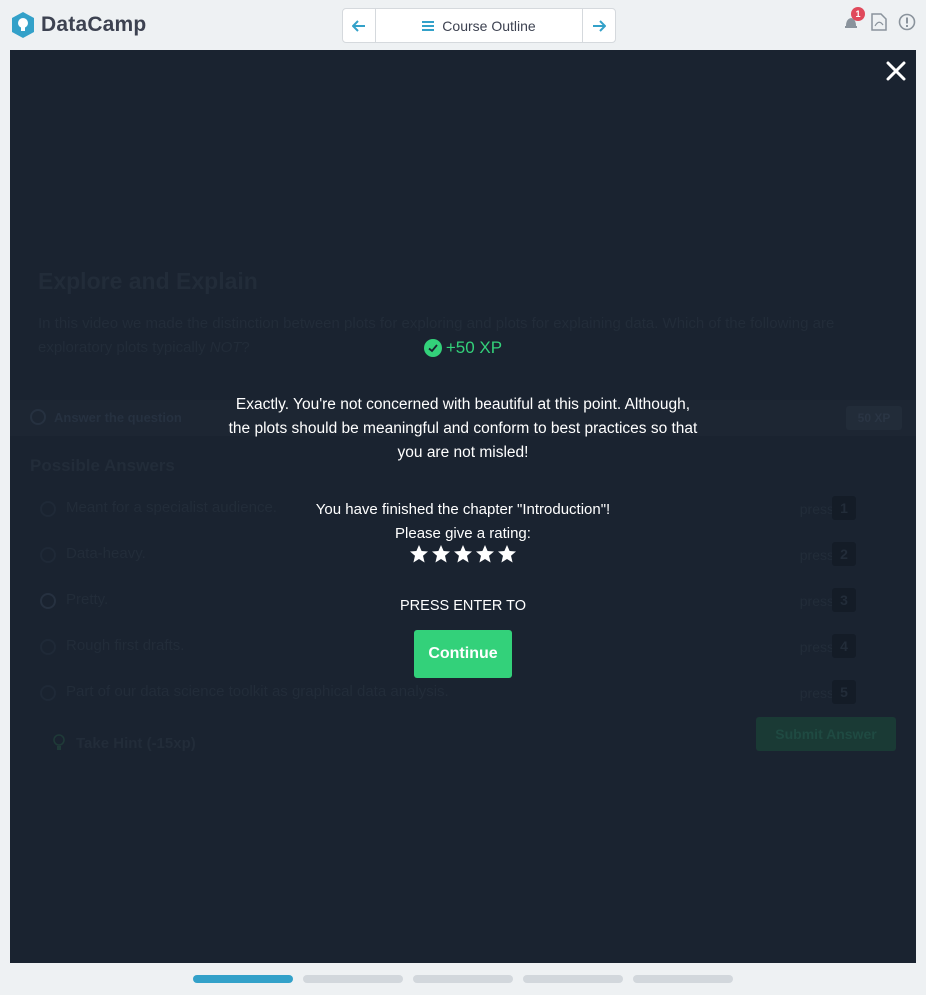 This screenshot has width=926, height=995. What do you see at coordinates (136, 743) in the screenshot?
I see `take-hint-label: Take Hint (-15xp)` at bounding box center [136, 743].